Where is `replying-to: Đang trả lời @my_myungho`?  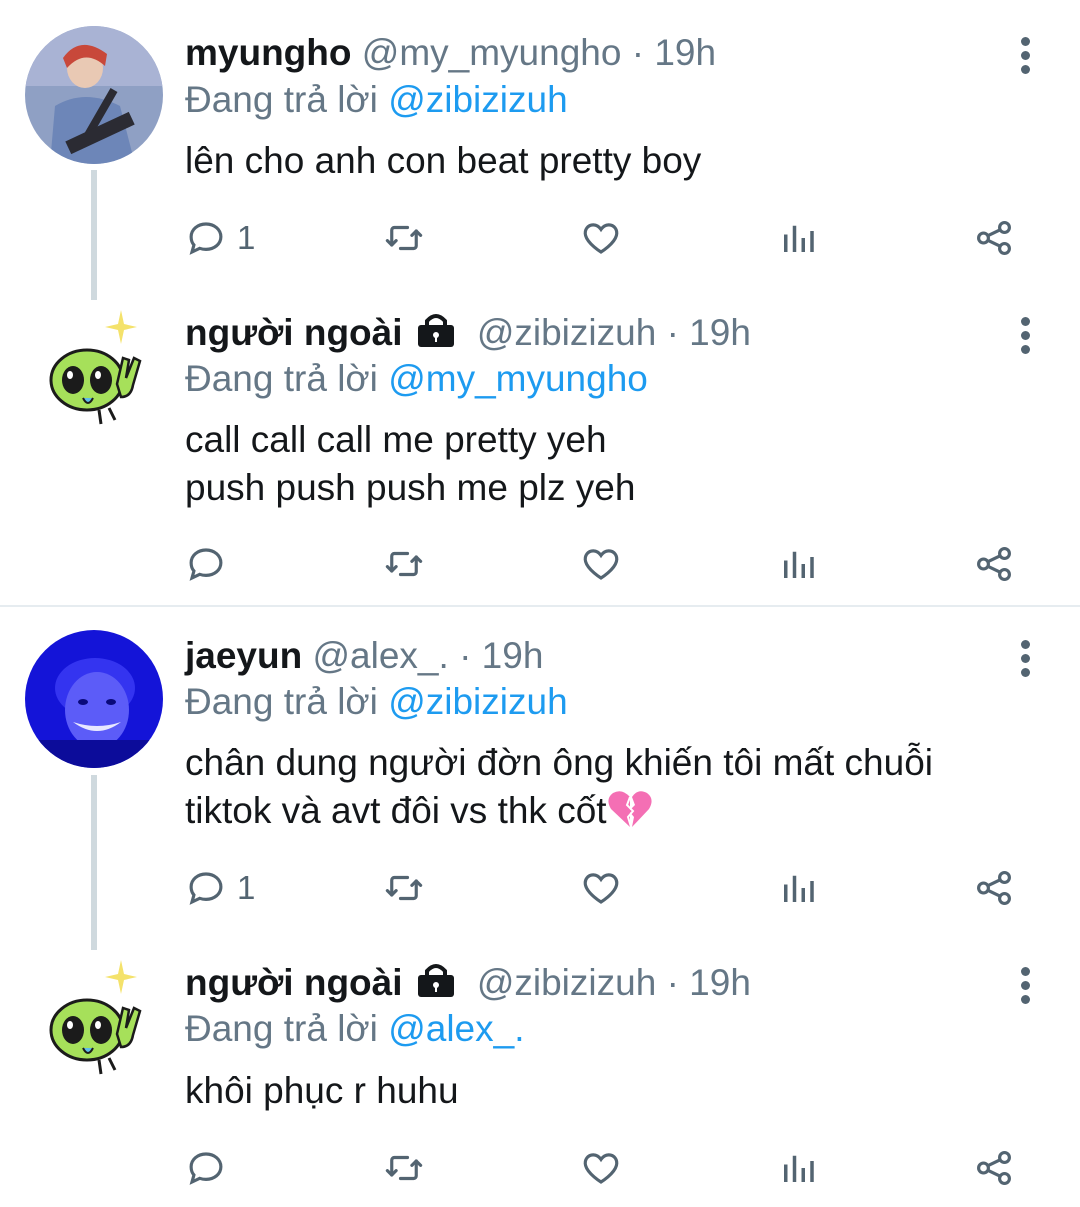
replying-to: Đang trả lời @my_myungho is located at coordinates (416, 379).